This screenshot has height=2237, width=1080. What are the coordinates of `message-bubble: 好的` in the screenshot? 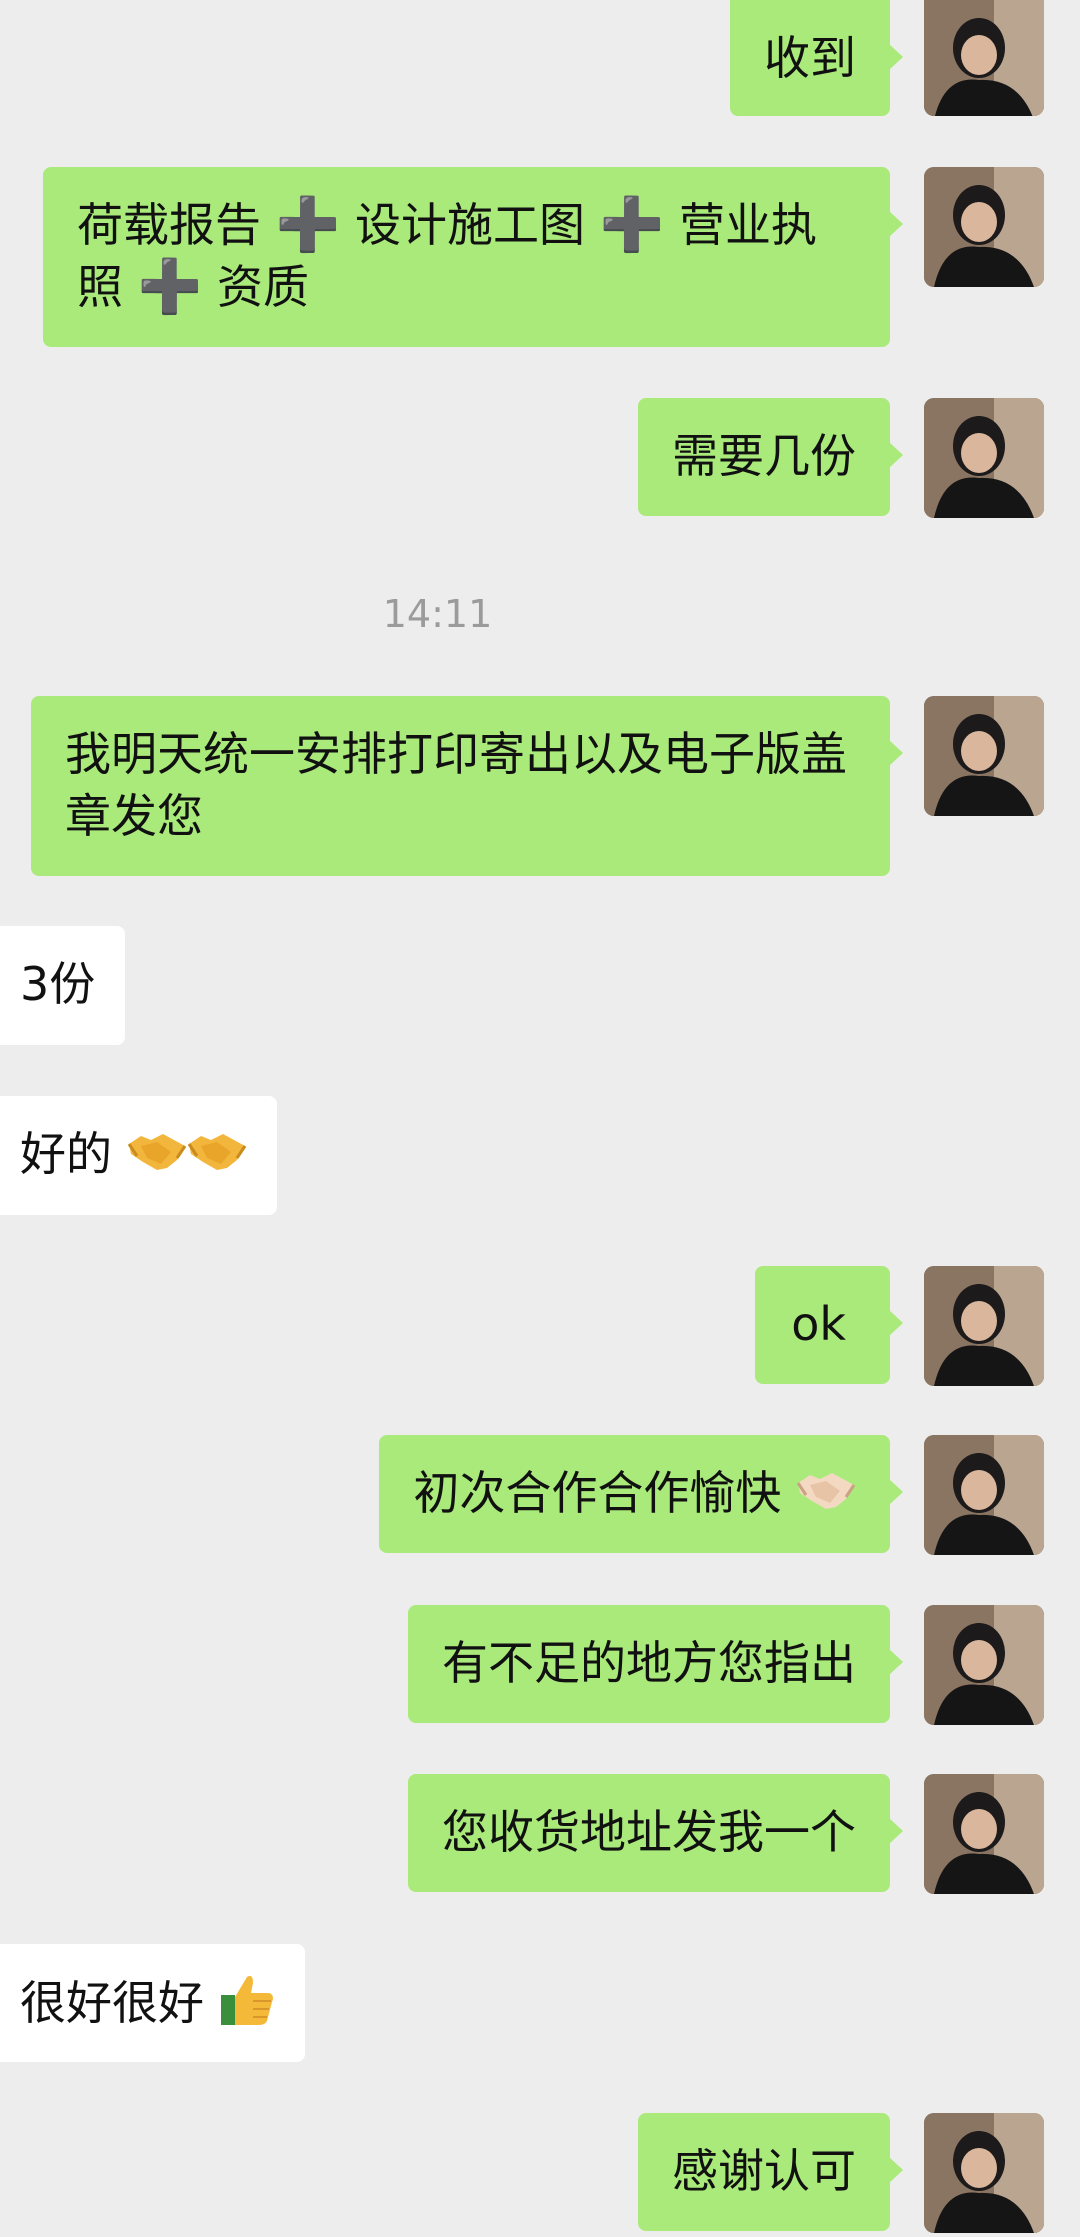 It's located at (138, 1155).